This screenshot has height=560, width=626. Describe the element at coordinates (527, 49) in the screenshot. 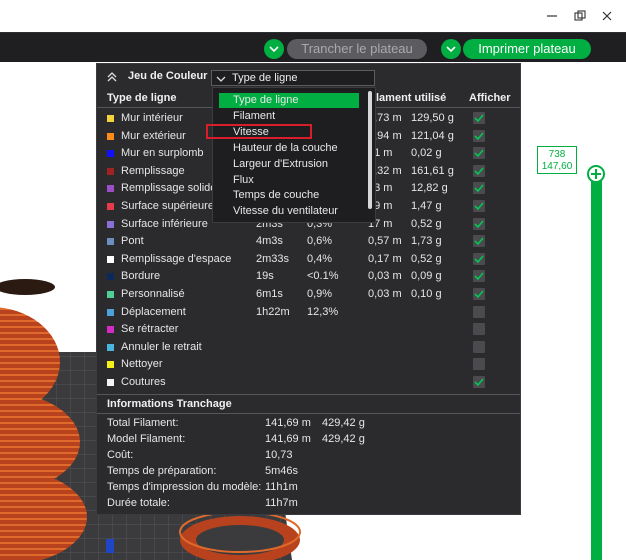

I see `print-plate-button: Imprimer plateau` at that location.